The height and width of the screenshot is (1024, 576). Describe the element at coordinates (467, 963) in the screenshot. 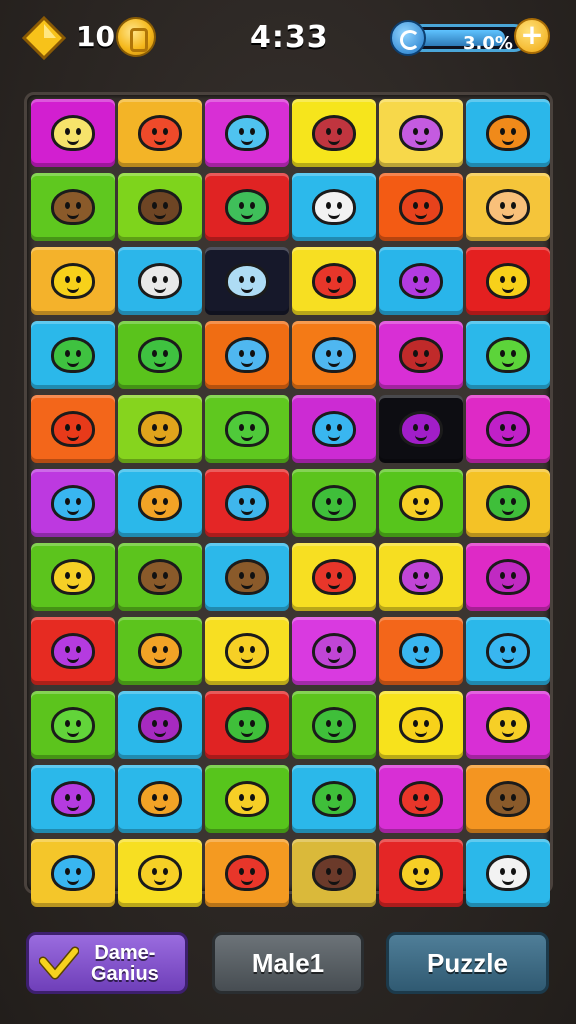

I see `puzzle-button: Puzzle` at that location.